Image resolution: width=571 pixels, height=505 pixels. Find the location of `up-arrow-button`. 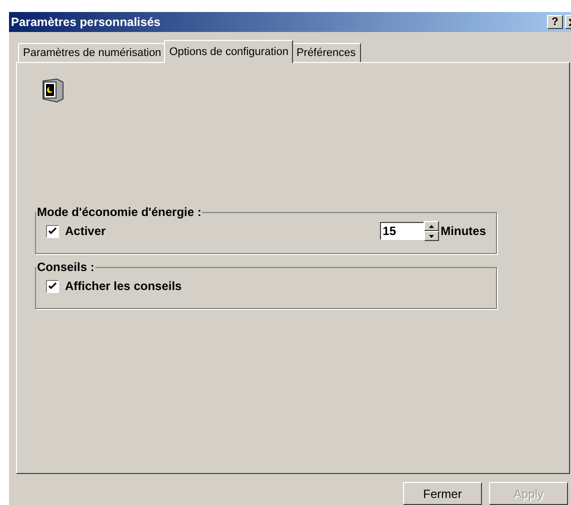

up-arrow-button is located at coordinates (431, 226).